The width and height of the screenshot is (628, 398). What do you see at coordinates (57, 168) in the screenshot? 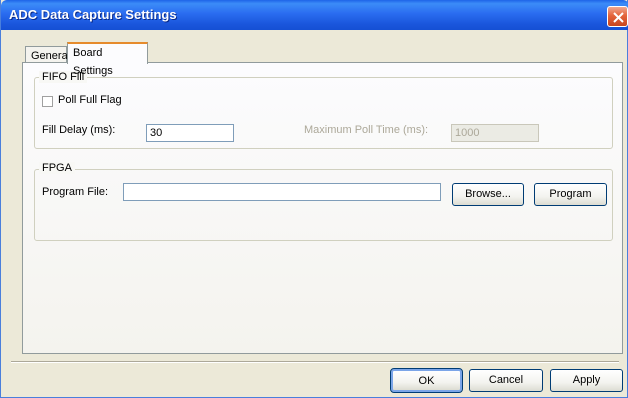
I see `fpga-group-label: FPGA` at bounding box center [57, 168].